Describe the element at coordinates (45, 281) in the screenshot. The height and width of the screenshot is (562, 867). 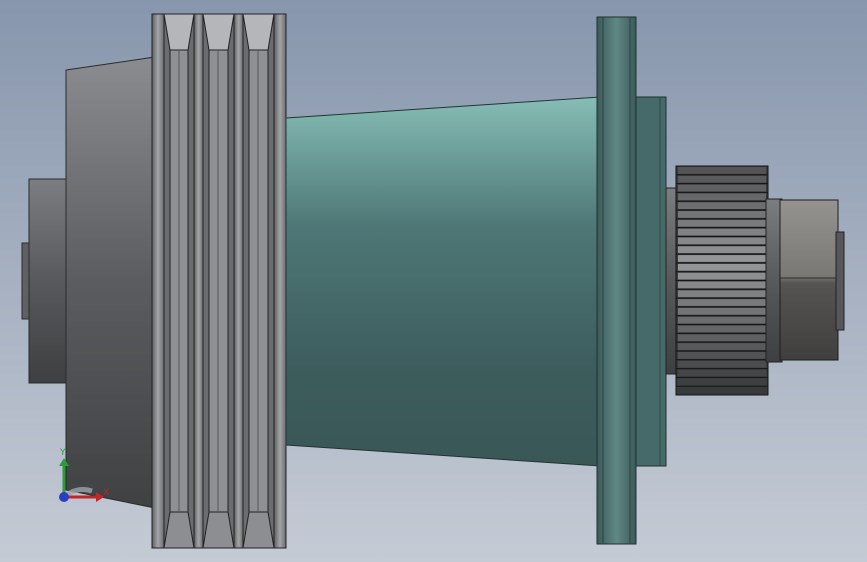
I see `left-shaft` at that location.